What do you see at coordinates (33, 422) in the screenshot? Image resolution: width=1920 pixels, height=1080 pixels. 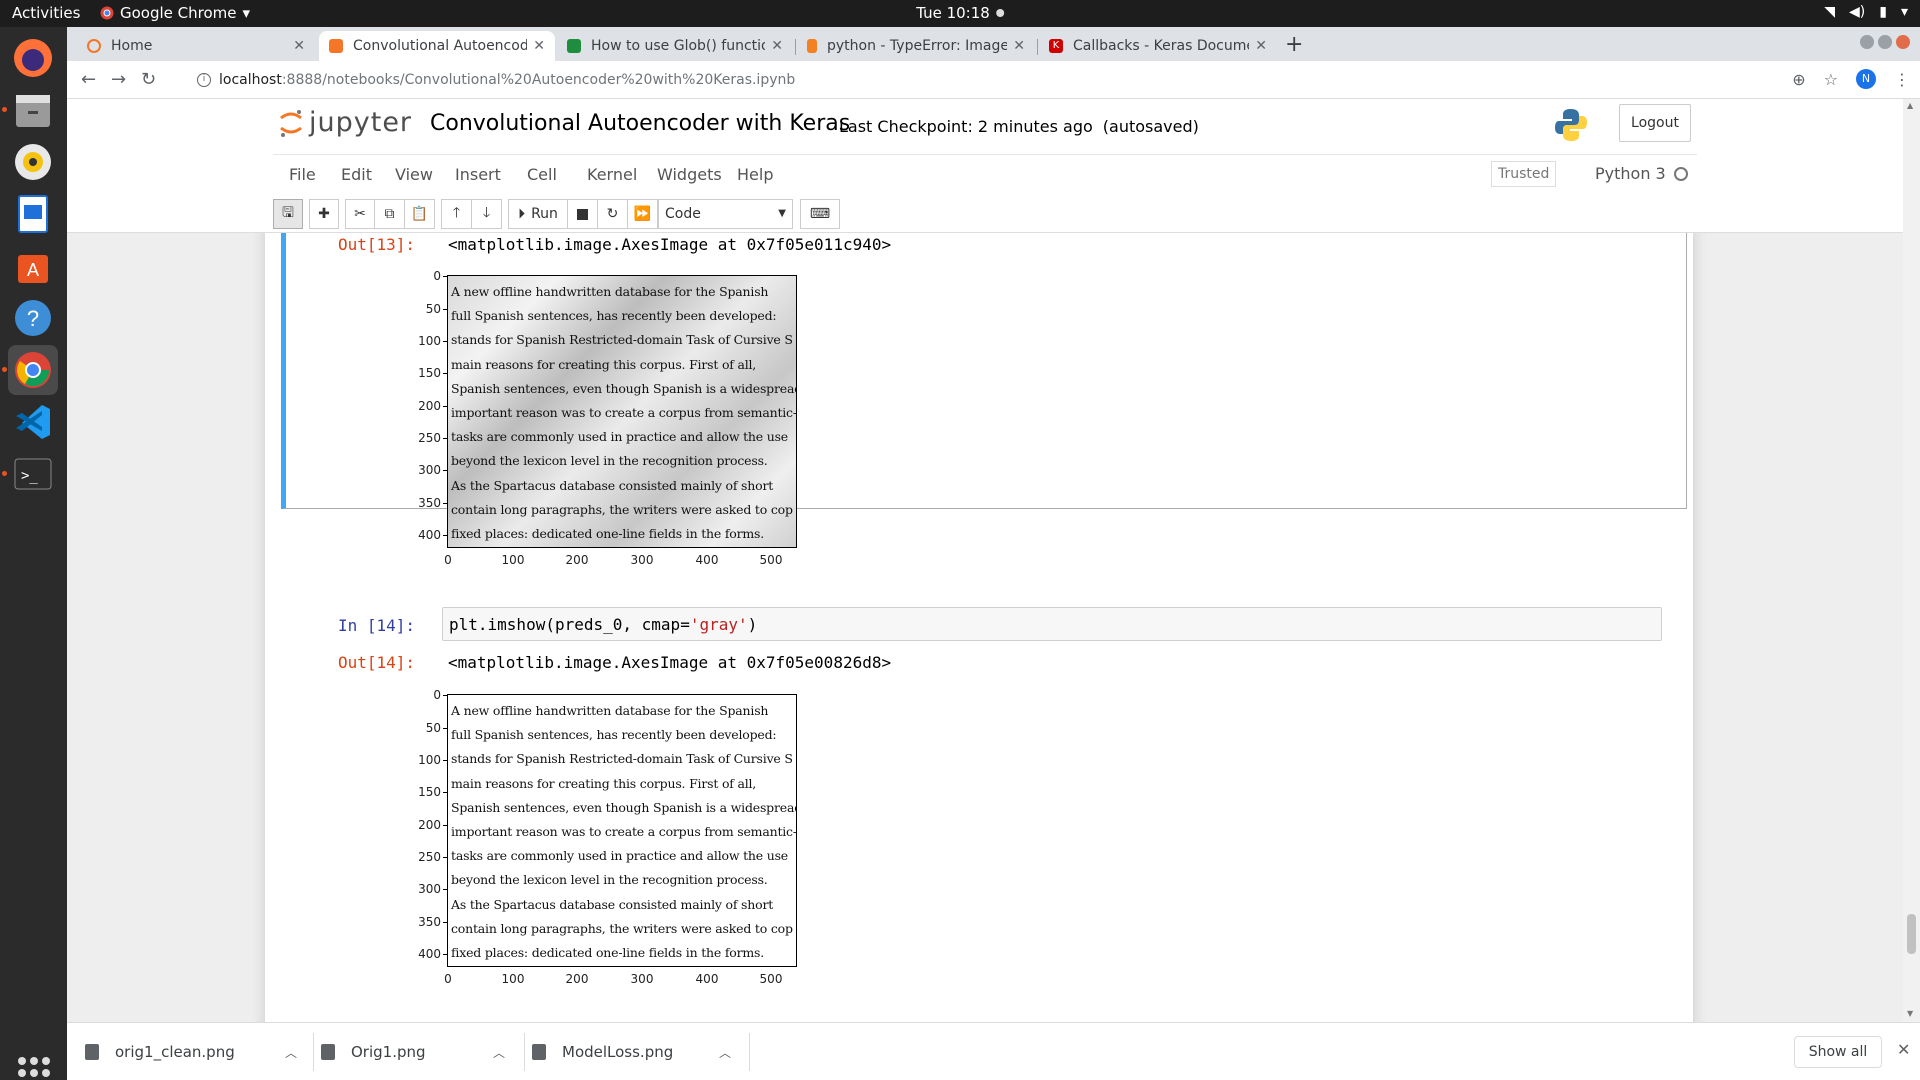 I see `vscode-icon` at bounding box center [33, 422].